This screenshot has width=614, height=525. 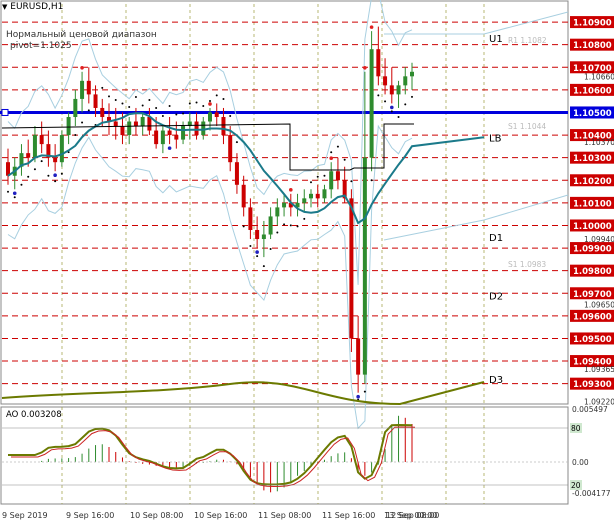 I want to click on price-level-label: 1.10200, so click(x=592, y=182).